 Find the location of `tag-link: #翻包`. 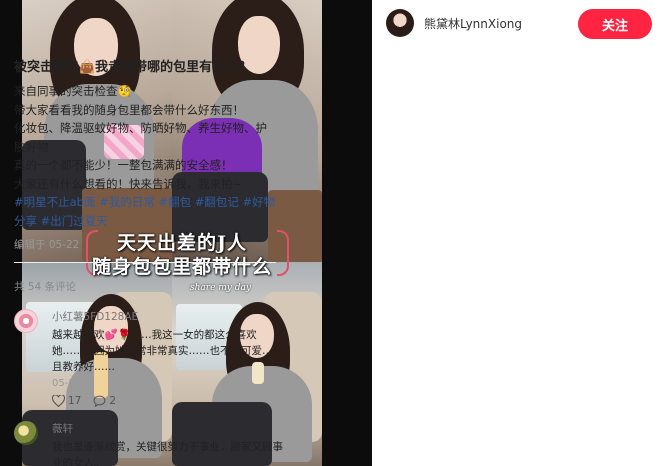

tag-link: #翻包 is located at coordinates (174, 202).